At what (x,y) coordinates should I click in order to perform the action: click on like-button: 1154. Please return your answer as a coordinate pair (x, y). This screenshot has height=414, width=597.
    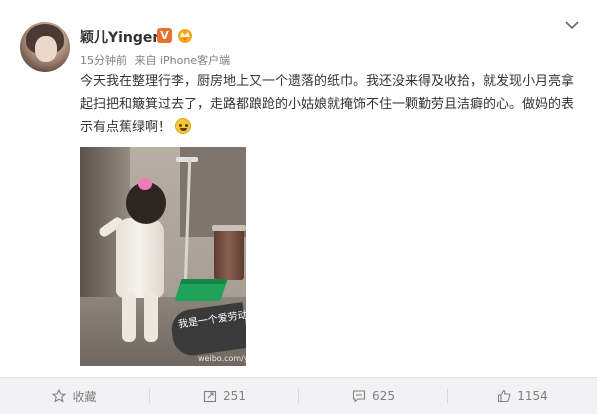
    Looking at the image, I should click on (522, 396).